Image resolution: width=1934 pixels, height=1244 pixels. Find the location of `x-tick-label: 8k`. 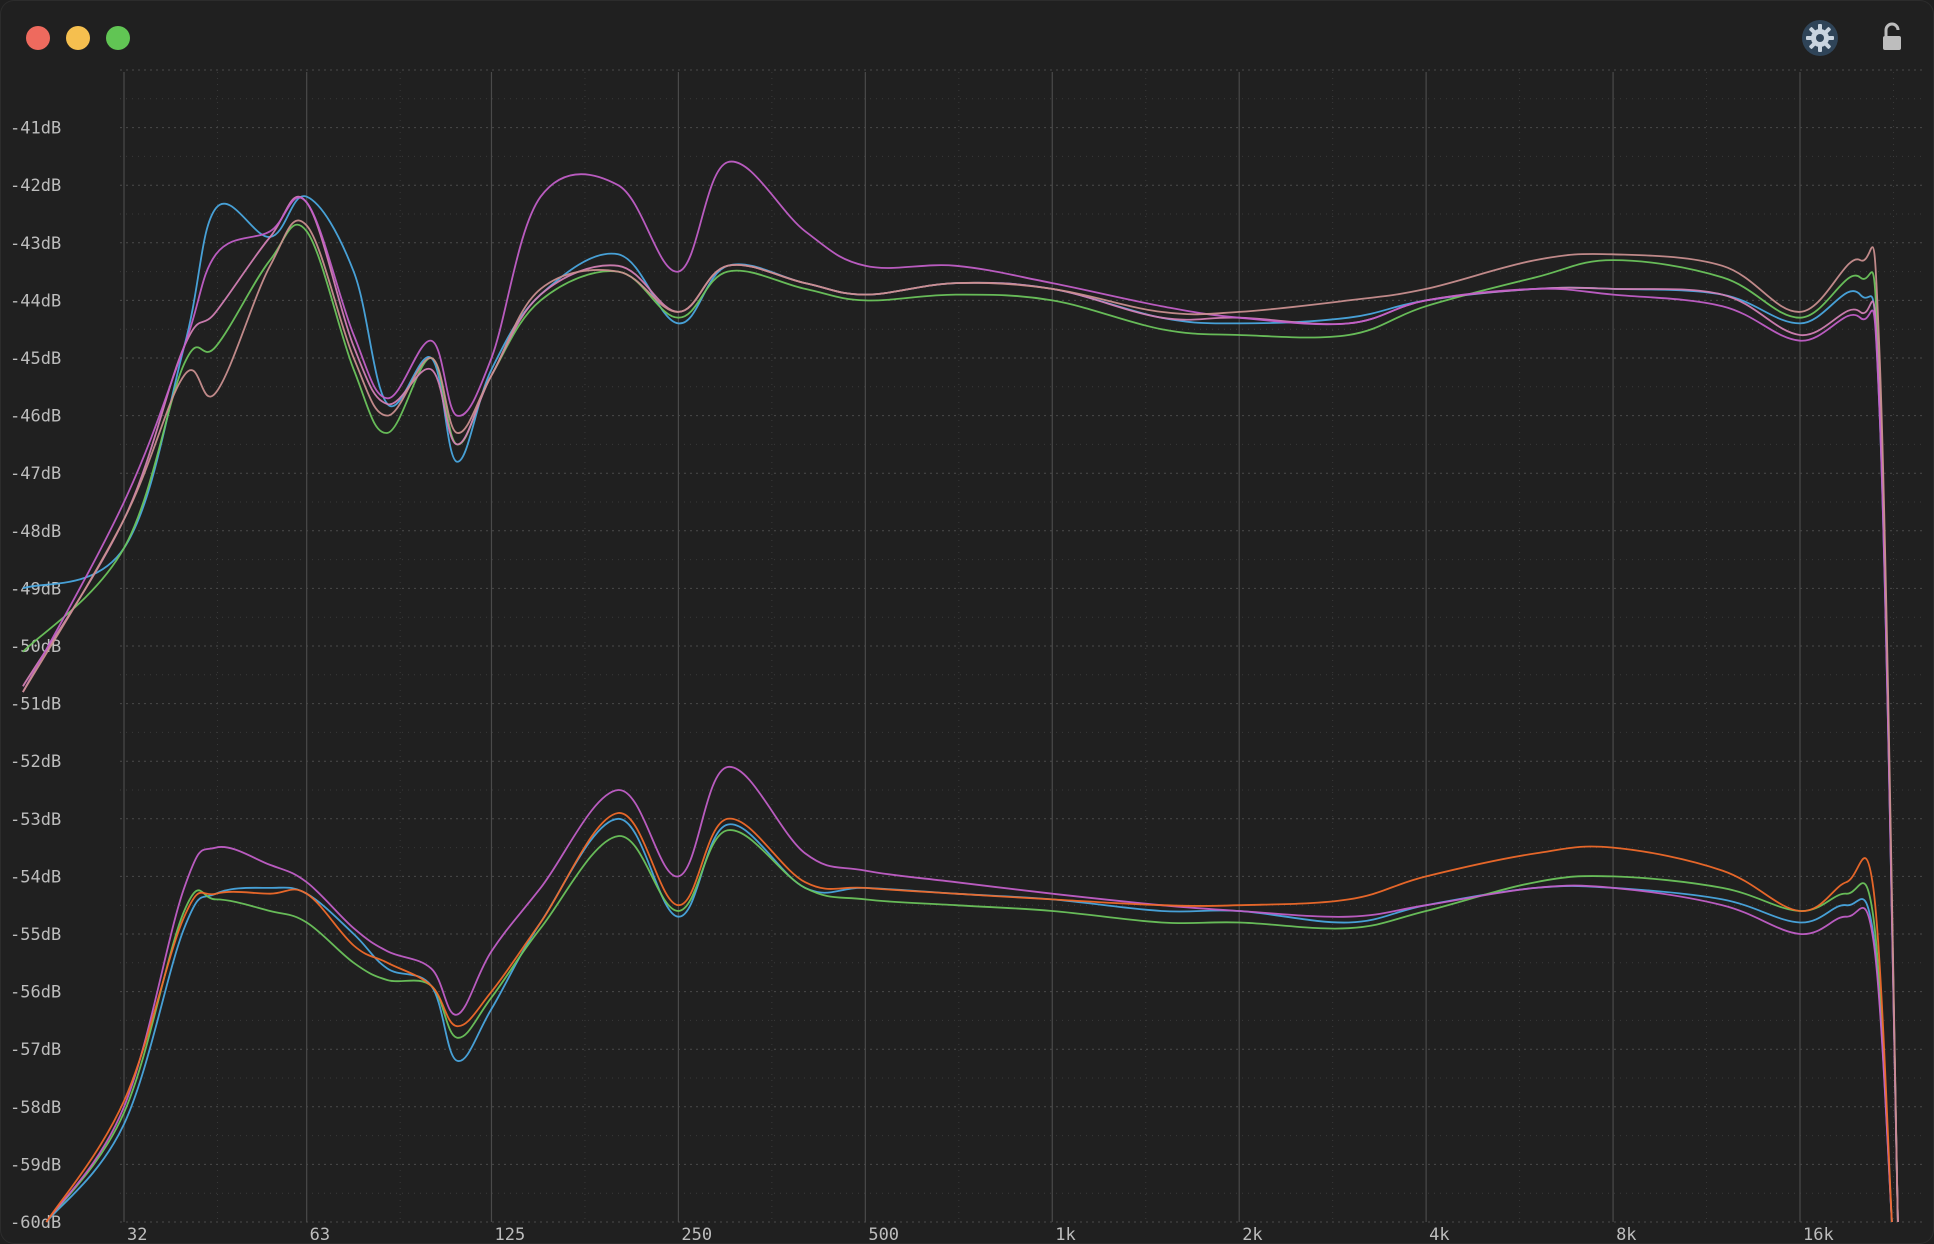

x-tick-label: 8k is located at coordinates (1626, 1234).